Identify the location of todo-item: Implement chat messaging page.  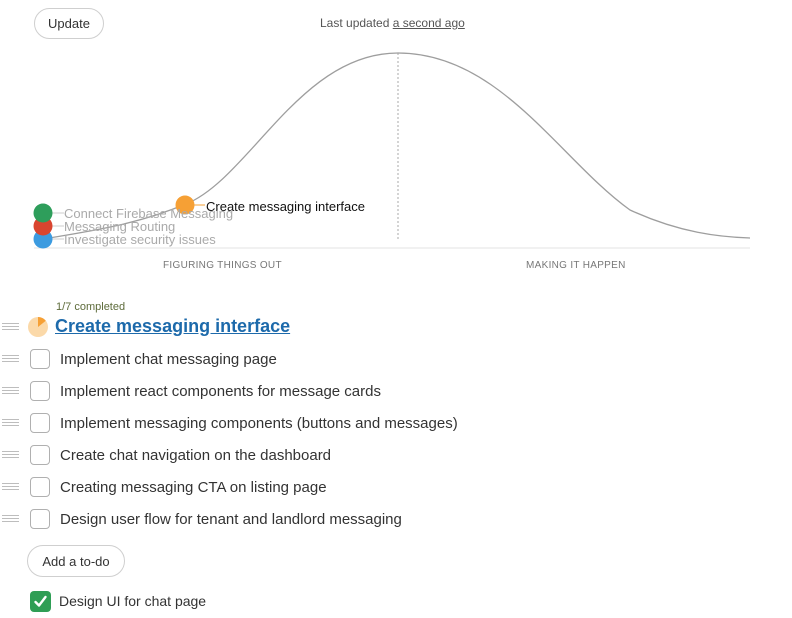
(168, 359).